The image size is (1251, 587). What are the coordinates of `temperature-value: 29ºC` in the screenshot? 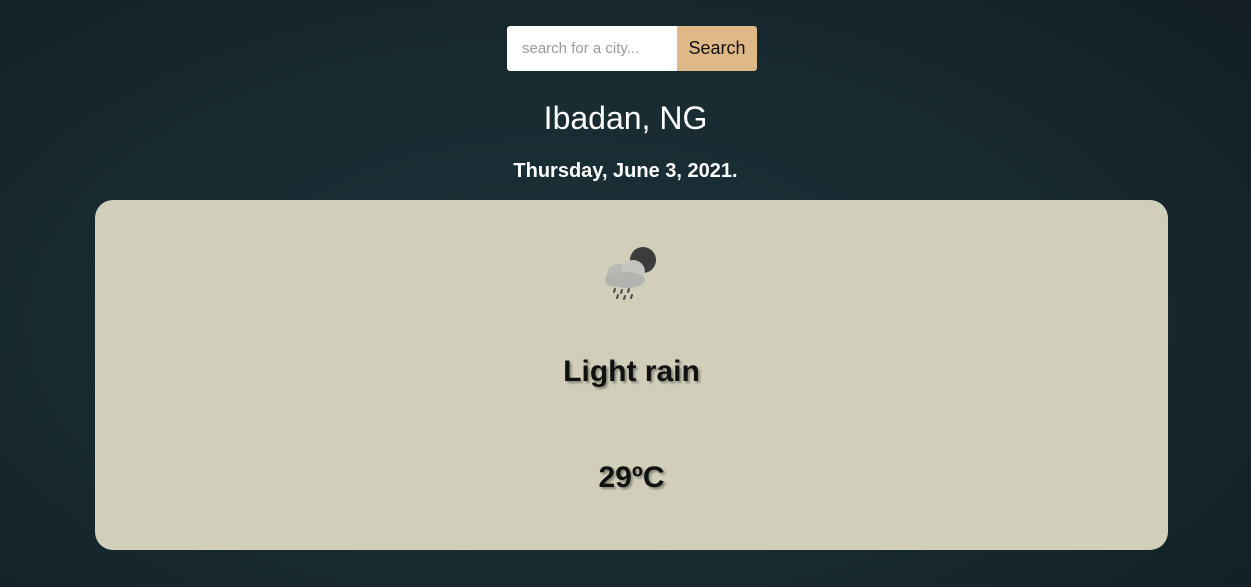 It's located at (631, 477).